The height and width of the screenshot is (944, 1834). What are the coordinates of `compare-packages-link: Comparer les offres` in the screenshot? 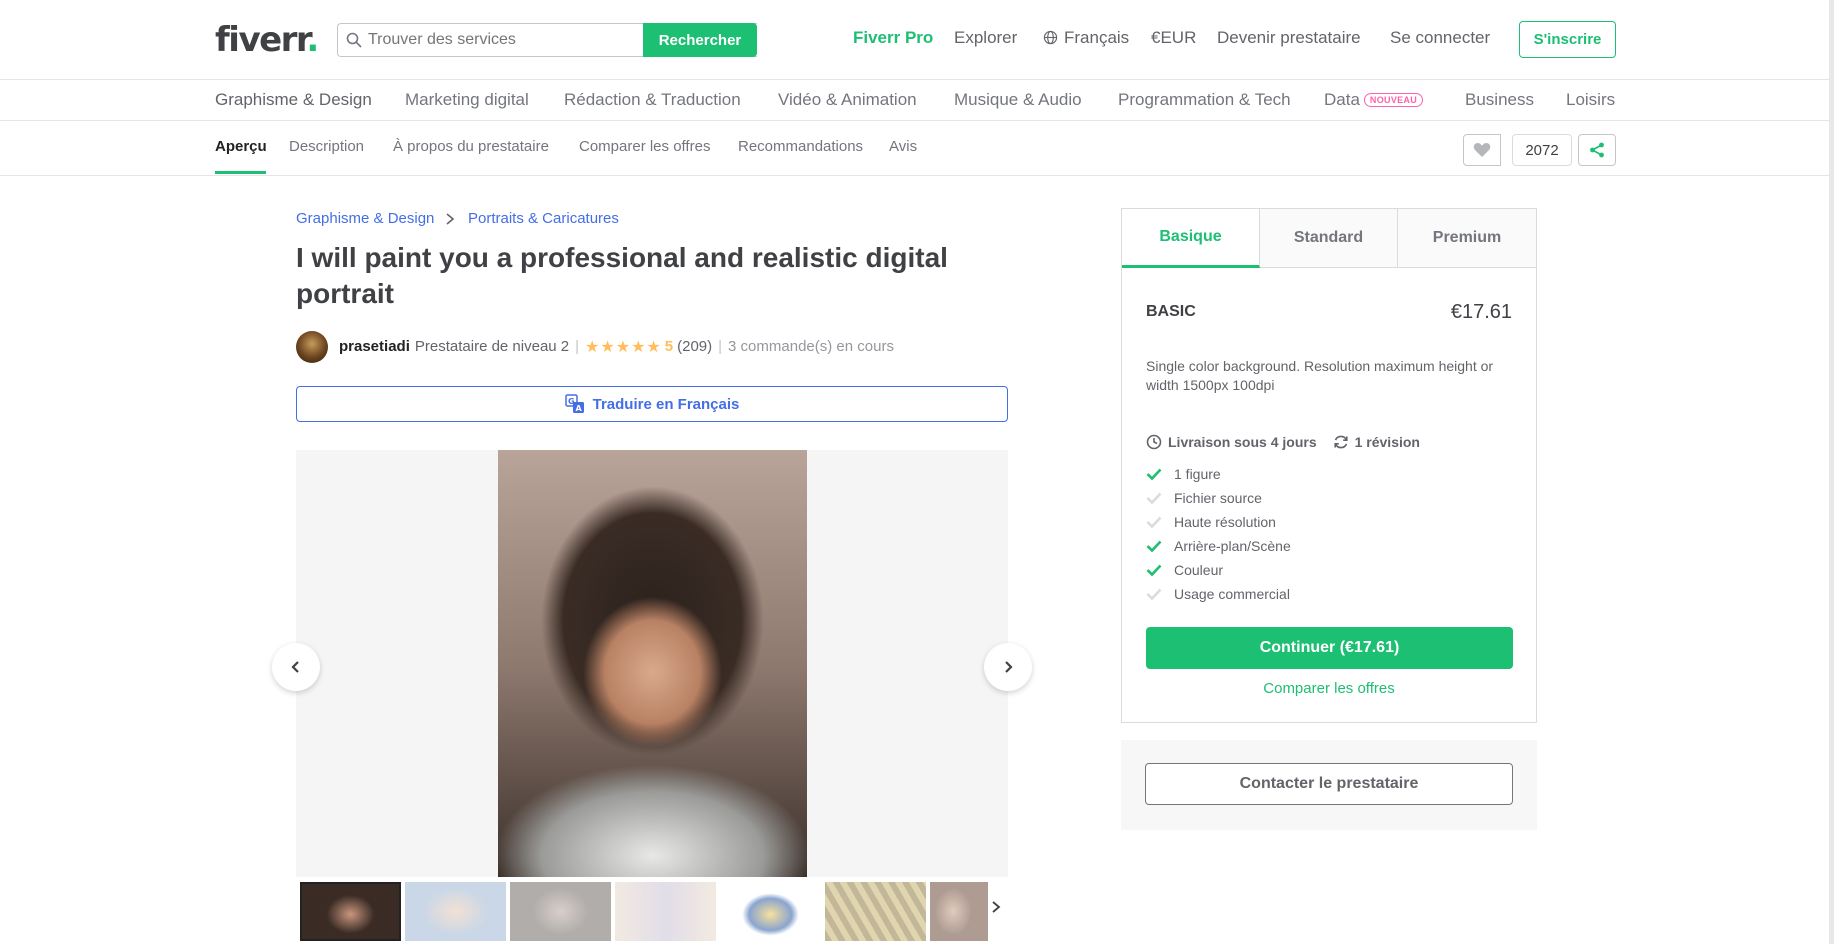 It's located at (1329, 688).